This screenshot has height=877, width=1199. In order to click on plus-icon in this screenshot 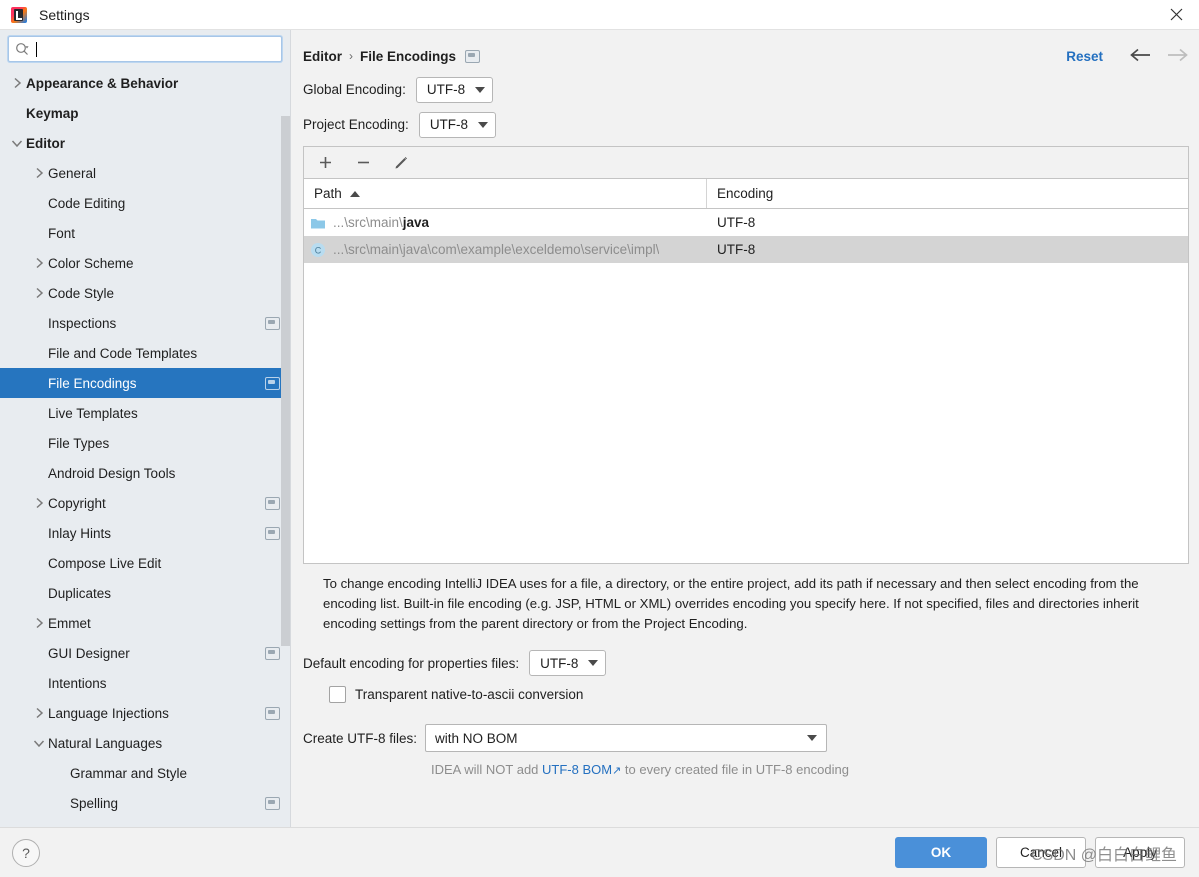, I will do `click(325, 163)`.